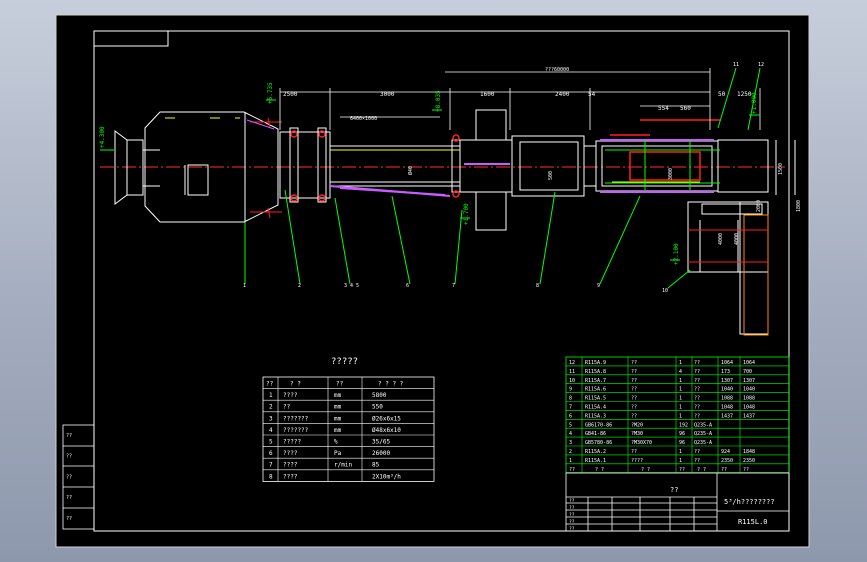 The width and height of the screenshot is (867, 562). I want to click on leader-label: 9, so click(598, 286).